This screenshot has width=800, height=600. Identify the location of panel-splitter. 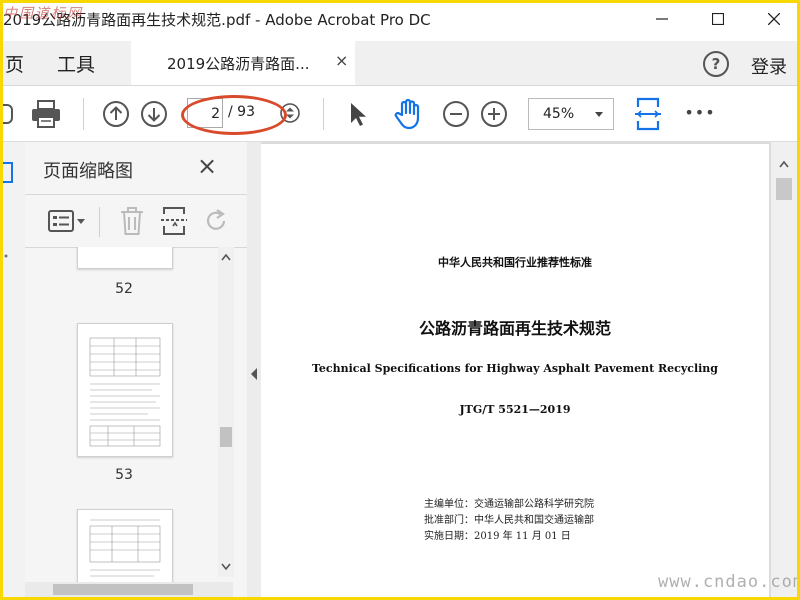
(254, 369).